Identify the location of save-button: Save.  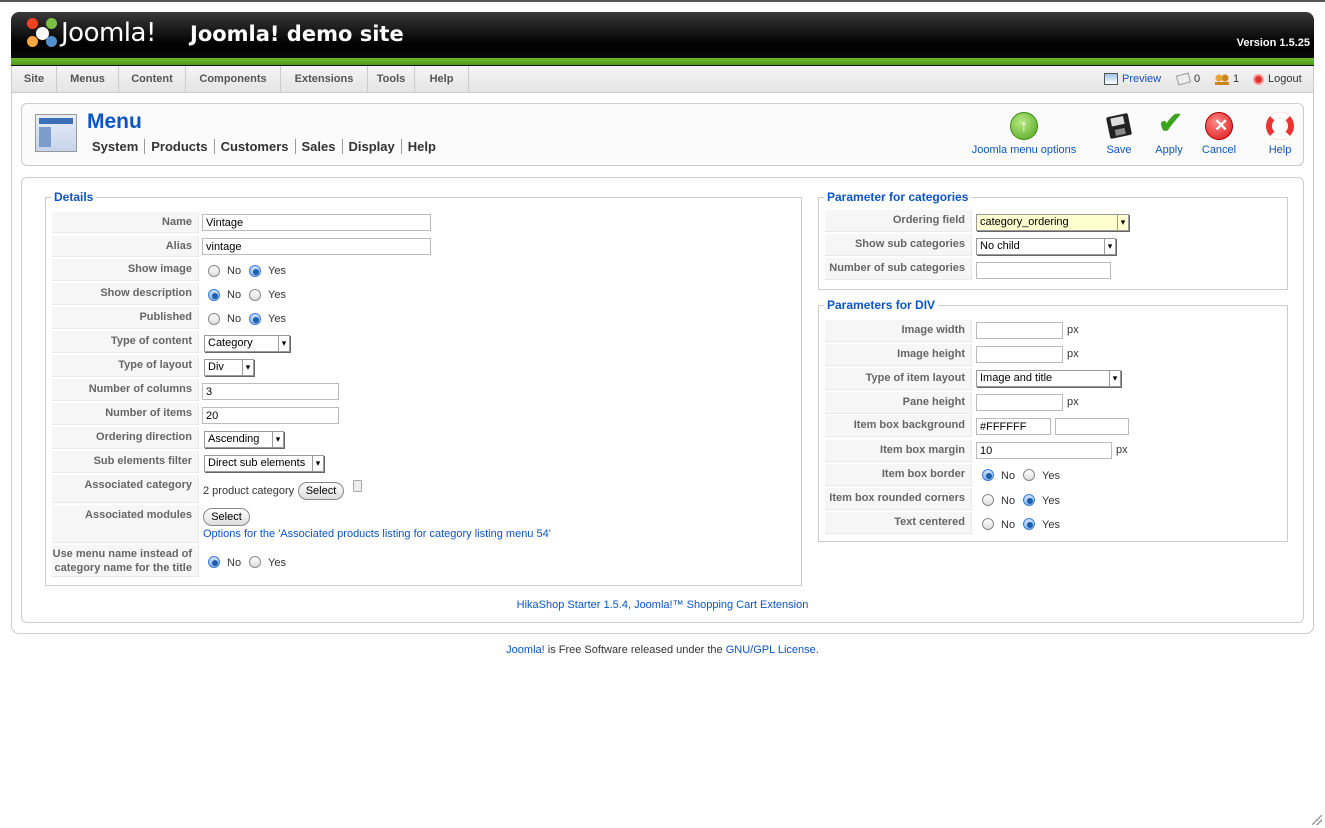
(1119, 134).